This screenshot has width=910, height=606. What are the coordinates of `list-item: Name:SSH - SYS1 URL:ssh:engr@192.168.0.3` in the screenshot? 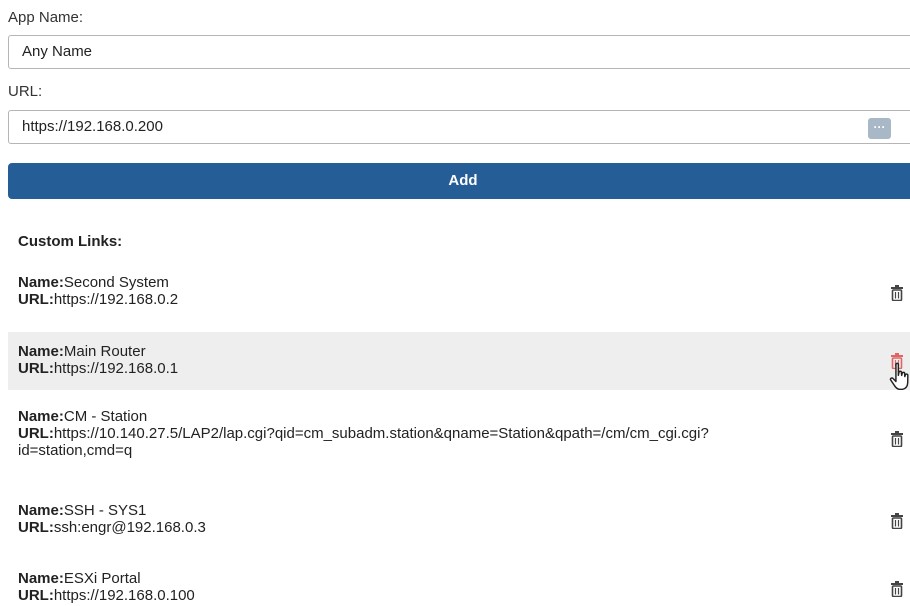 It's located at (459, 520).